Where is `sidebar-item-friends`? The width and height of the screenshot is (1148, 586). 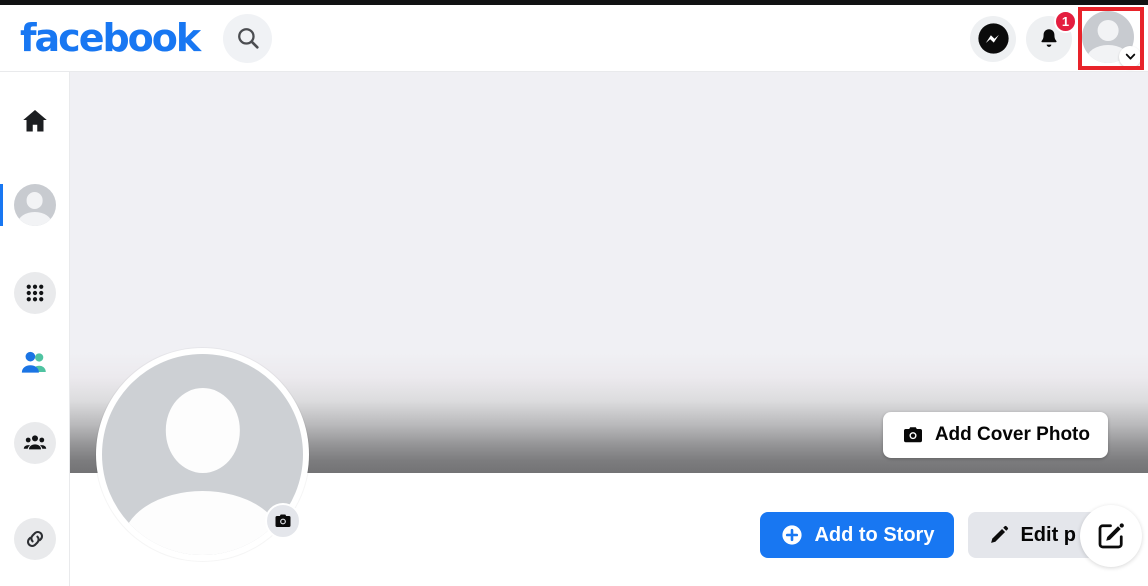
sidebar-item-friends is located at coordinates (35, 363).